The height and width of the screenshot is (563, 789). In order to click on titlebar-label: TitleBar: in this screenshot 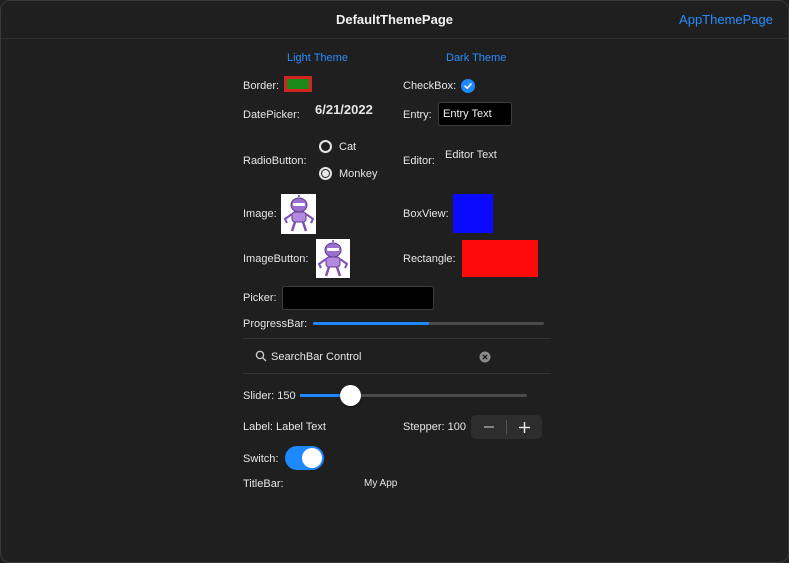, I will do `click(263, 484)`.